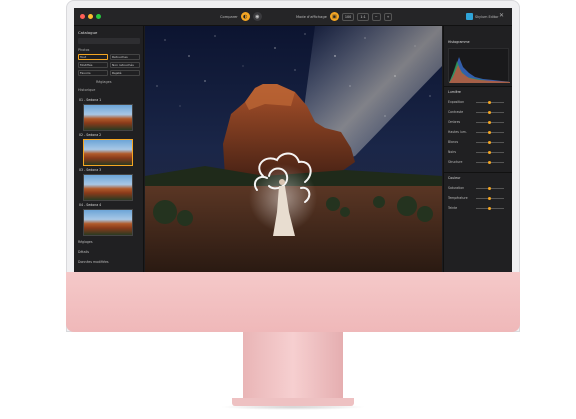  What do you see at coordinates (86, 90) in the screenshot?
I see `section-history: Historique` at bounding box center [86, 90].